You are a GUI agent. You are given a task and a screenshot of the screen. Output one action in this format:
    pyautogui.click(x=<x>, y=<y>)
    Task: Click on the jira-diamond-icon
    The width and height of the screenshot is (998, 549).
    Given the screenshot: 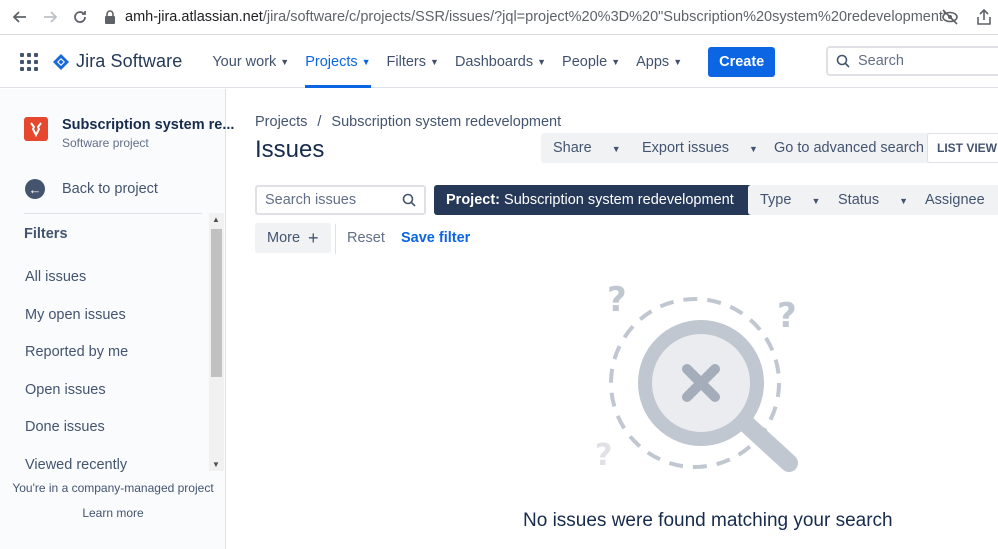 What is the action you would take?
    pyautogui.click(x=61, y=61)
    